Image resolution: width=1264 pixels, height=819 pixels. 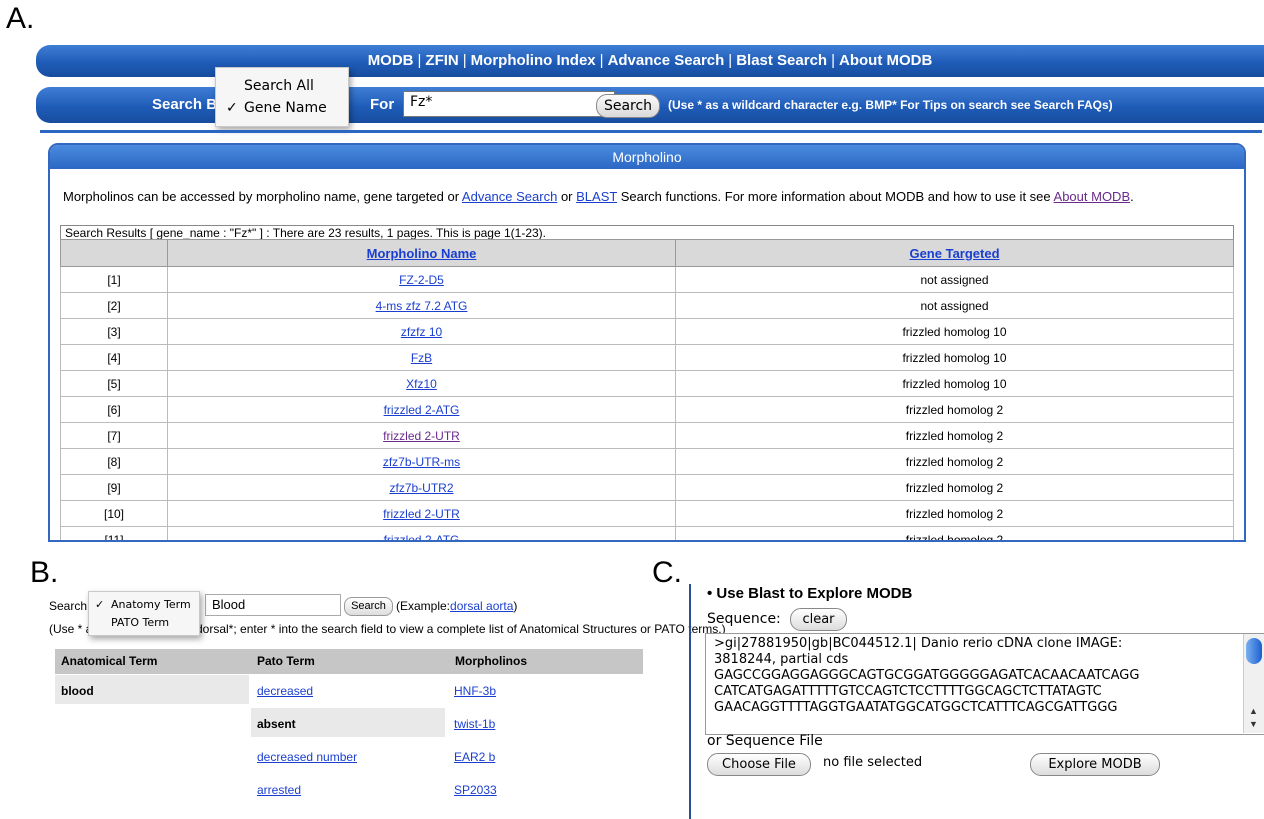 I want to click on morpholino-link: FzB, so click(x=421, y=358).